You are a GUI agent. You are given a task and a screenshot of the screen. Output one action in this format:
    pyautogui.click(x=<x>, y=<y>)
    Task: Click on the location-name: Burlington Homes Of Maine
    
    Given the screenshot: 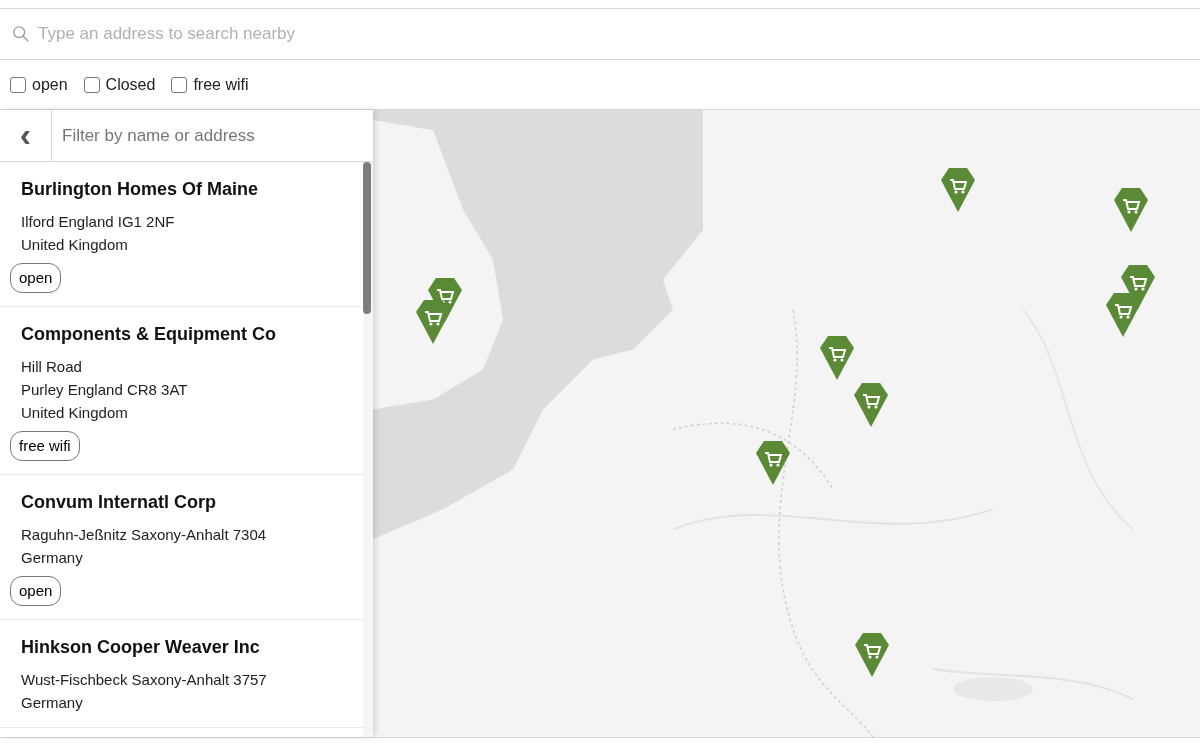 What is the action you would take?
    pyautogui.click(x=139, y=189)
    